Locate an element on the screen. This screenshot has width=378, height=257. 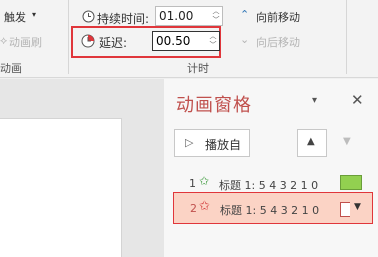
play-from-button: ▷ 播放自 is located at coordinates (212, 143).